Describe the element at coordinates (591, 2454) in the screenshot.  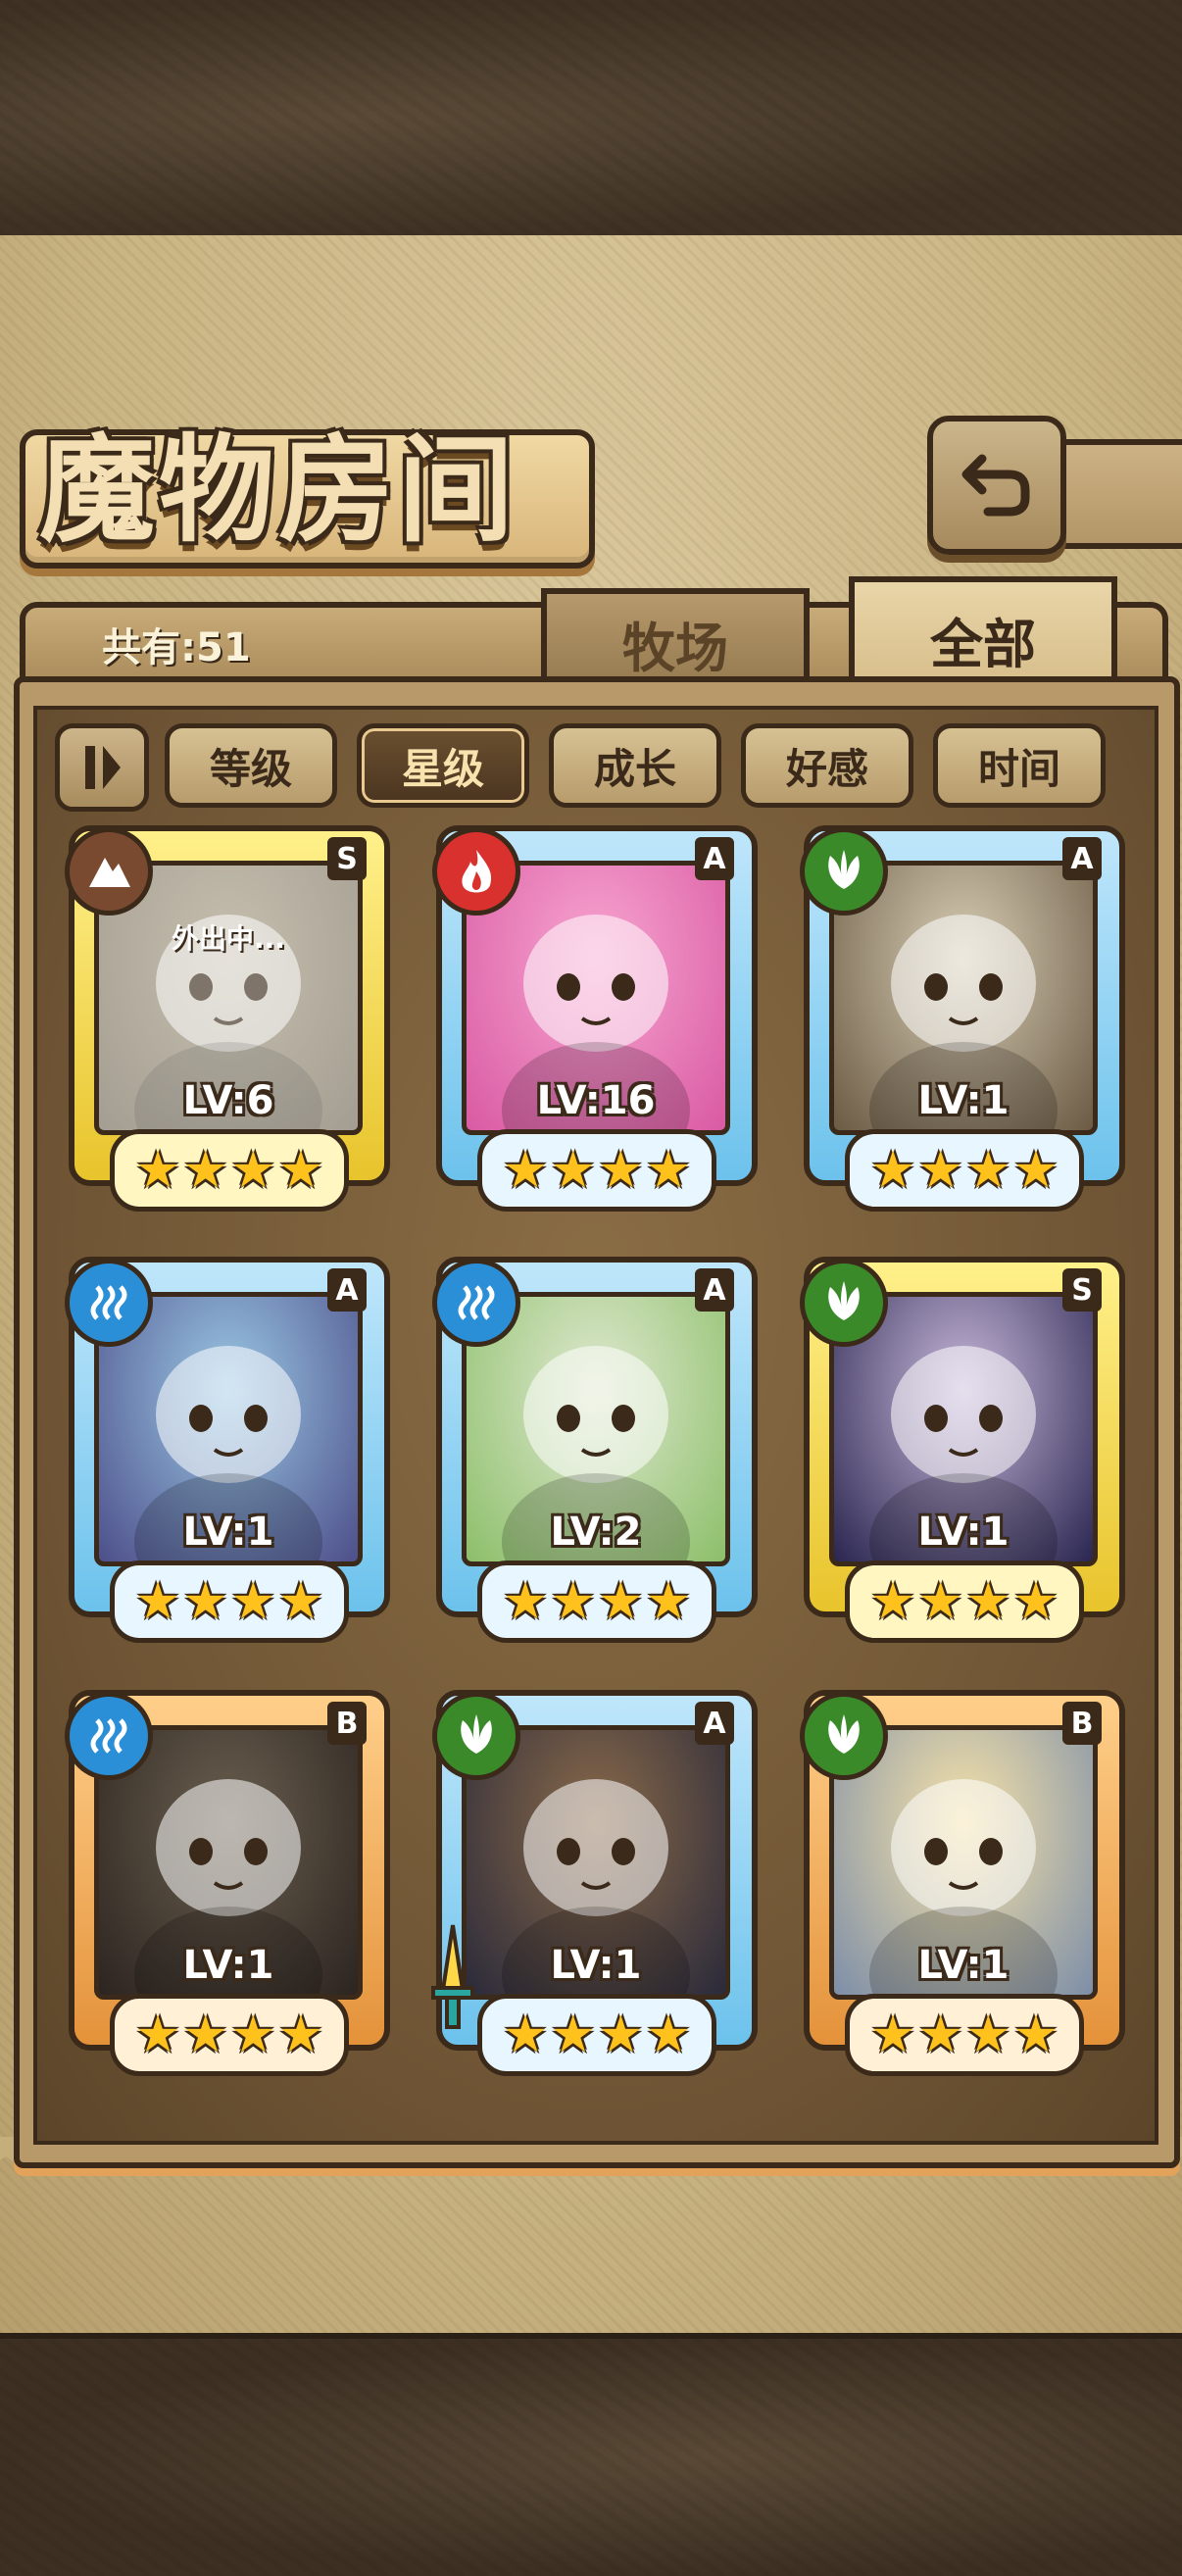
I see `map-background-bottom` at that location.